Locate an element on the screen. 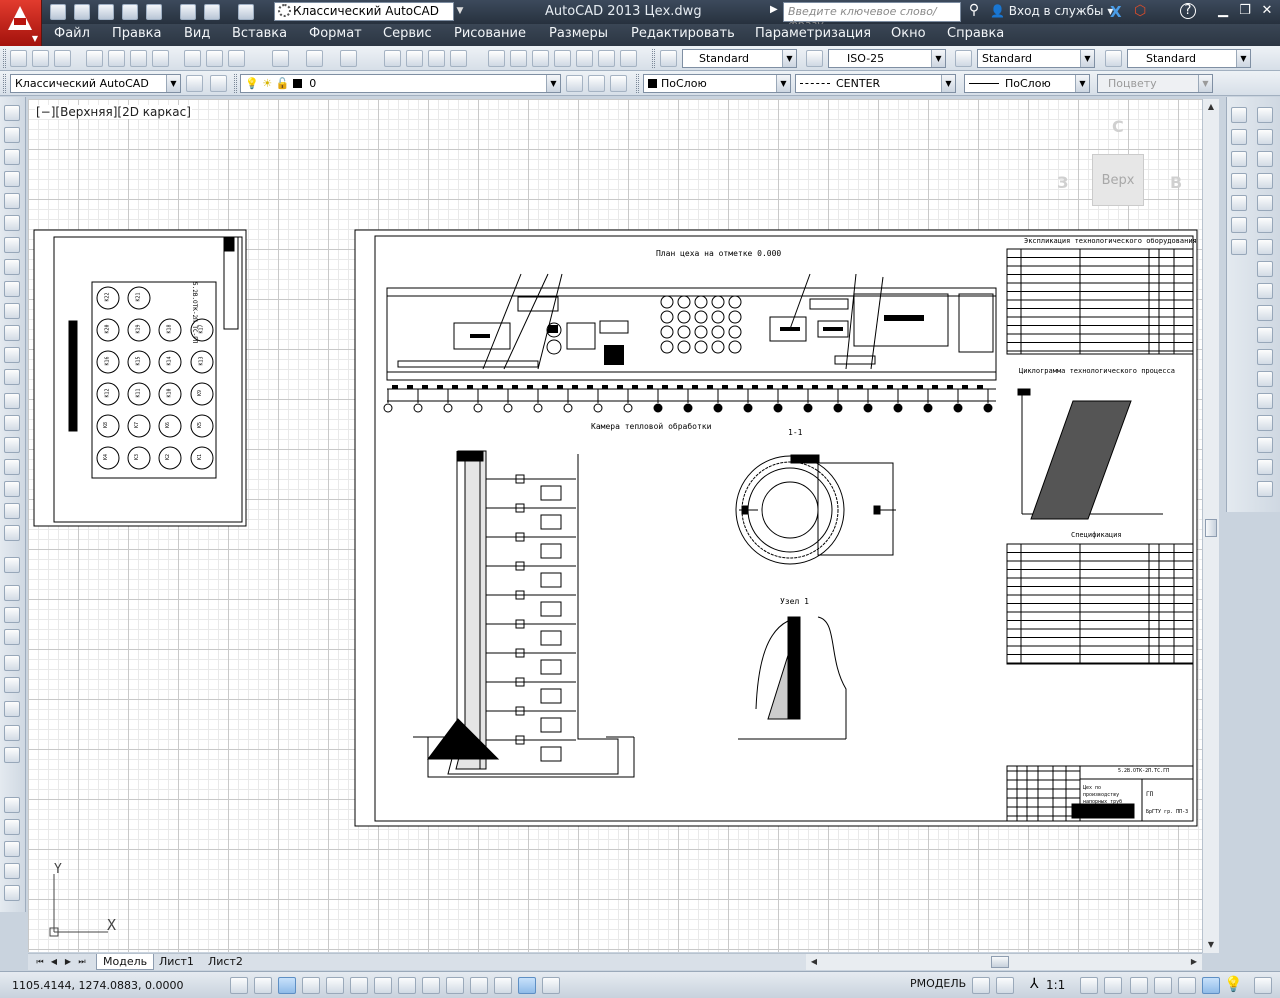 This screenshot has height=998, width=1280. match-props-icon is located at coordinates (12, 615).